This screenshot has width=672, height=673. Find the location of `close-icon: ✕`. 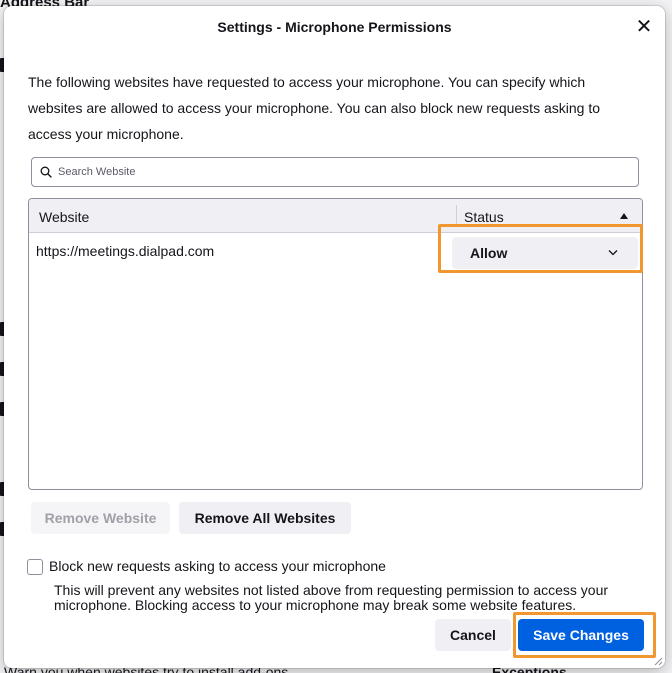

close-icon: ✕ is located at coordinates (644, 27).